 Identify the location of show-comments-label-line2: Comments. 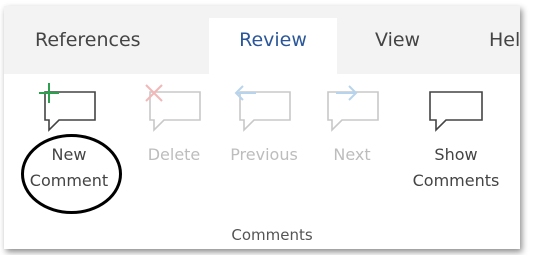
(456, 180).